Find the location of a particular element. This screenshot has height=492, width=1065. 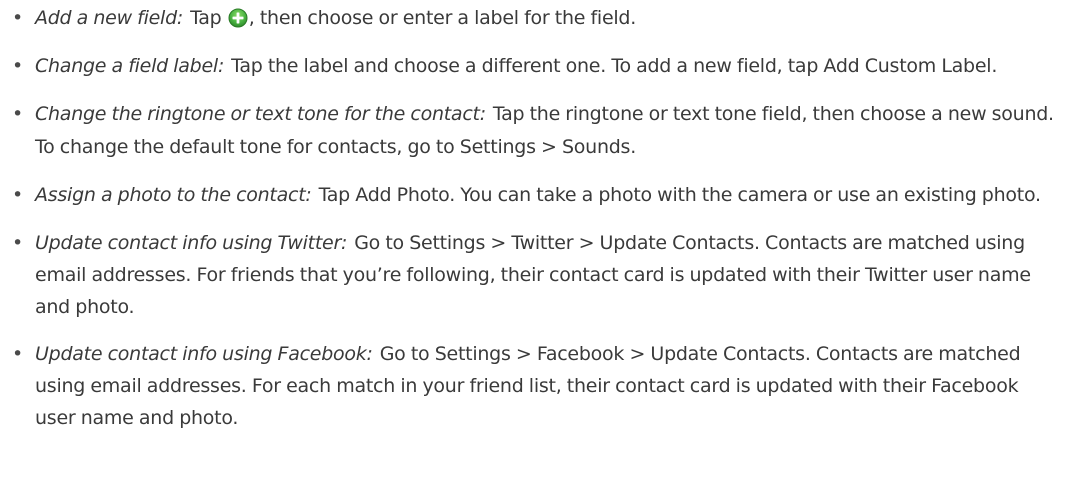

item-text-before-icon: Tap is located at coordinates (208, 18).